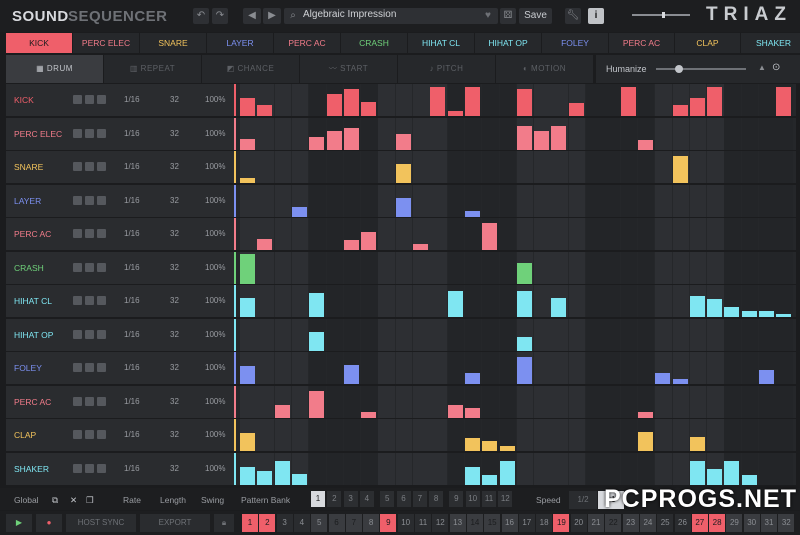 Image resolution: width=800 pixels, height=535 pixels. Describe the element at coordinates (474, 523) in the screenshot. I see `step-button: 14` at that location.